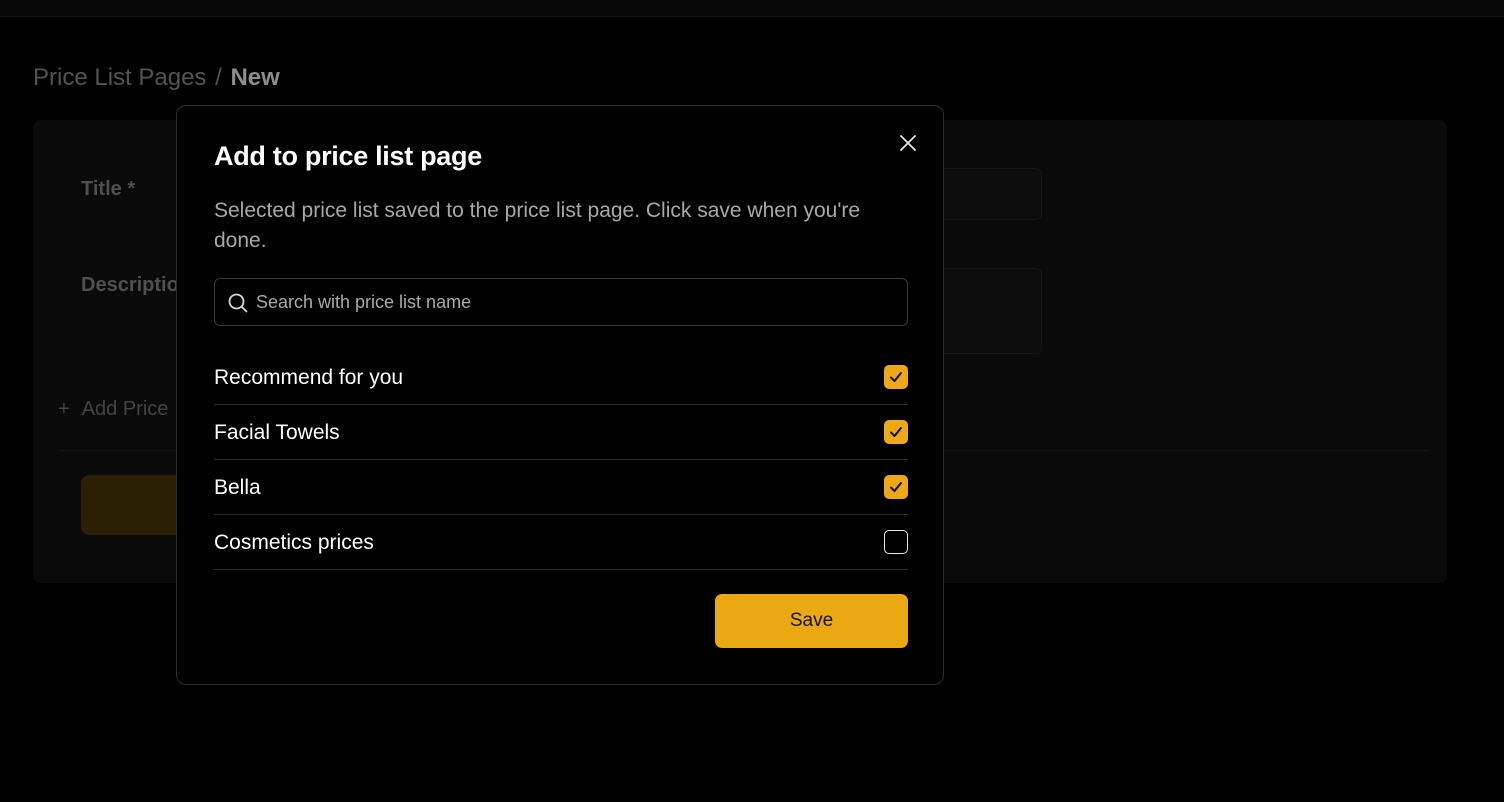  I want to click on list-item: Cosmetics prices, so click(561, 542).